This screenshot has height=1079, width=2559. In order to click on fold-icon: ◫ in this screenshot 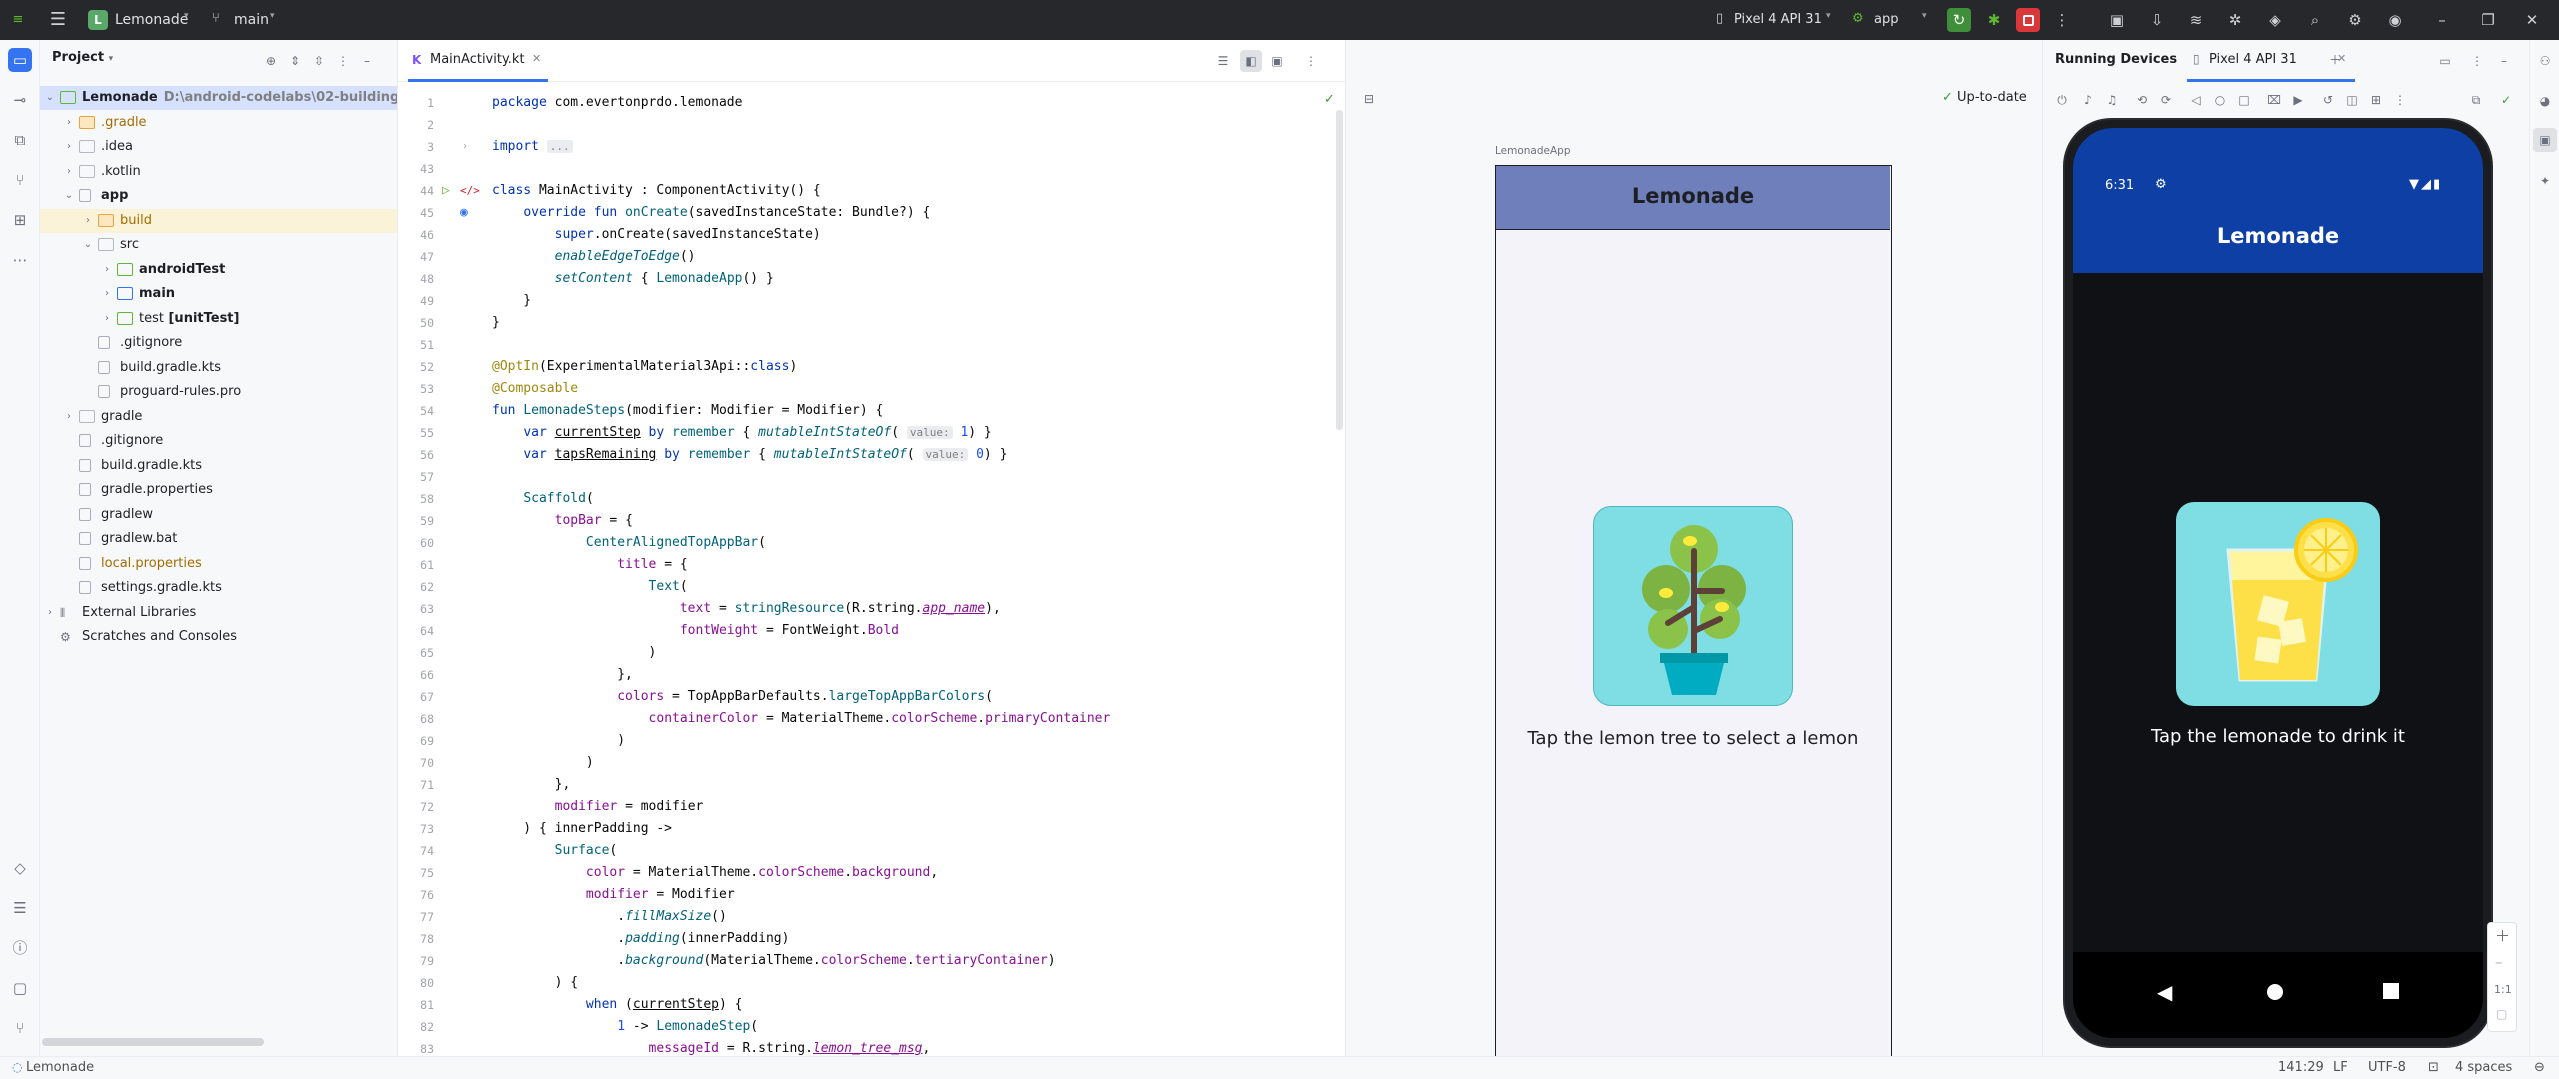, I will do `click(2352, 100)`.